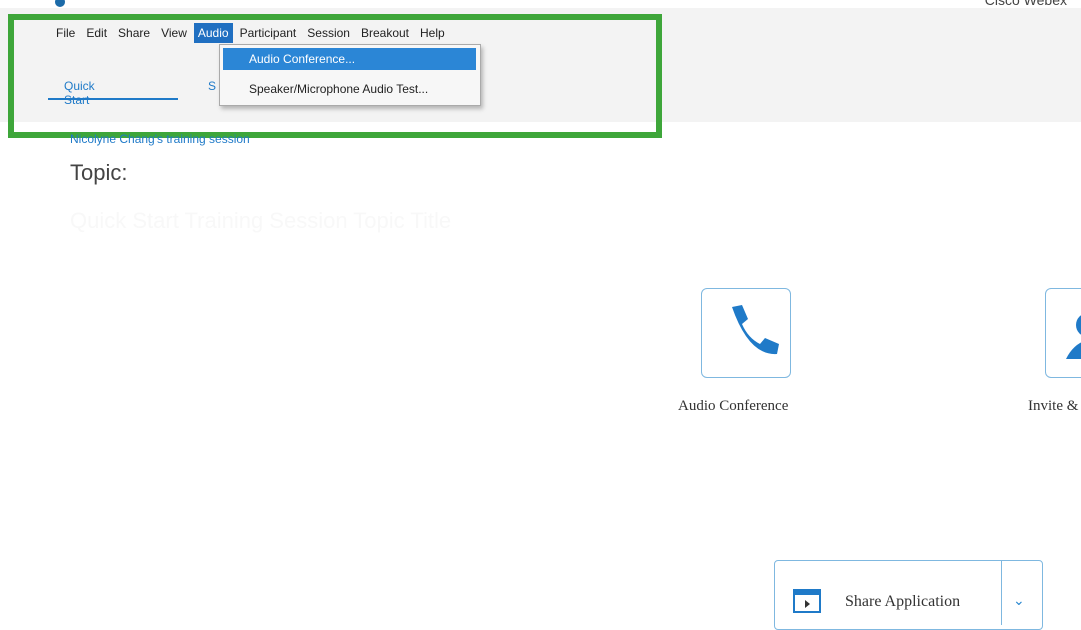 The image size is (1081, 630). I want to click on chevron-down-icon: ⌄, so click(1019, 601).